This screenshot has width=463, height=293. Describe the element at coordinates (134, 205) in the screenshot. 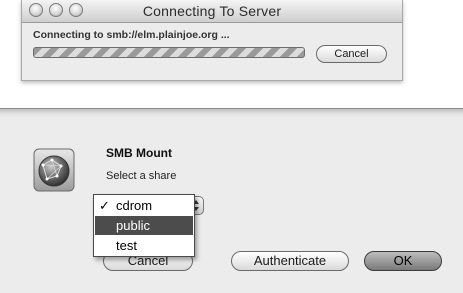

I see `menu-item-label: cdrom` at that location.